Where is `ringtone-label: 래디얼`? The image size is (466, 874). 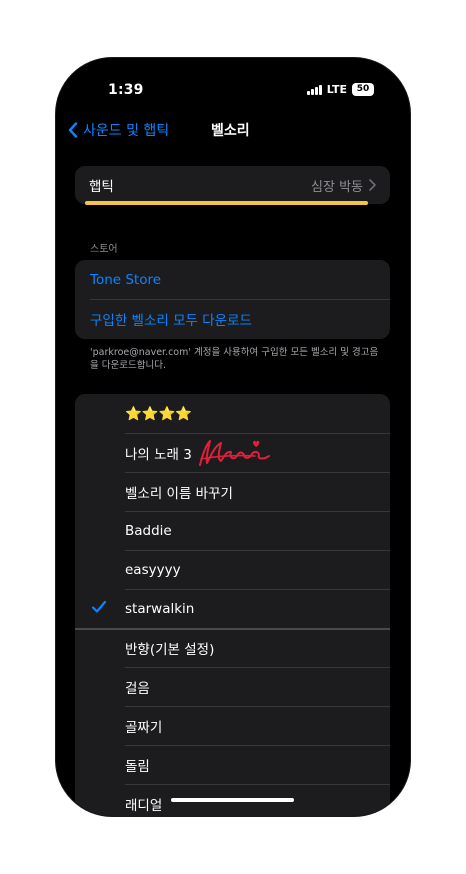
ringtone-label: 래디얼 is located at coordinates (144, 805).